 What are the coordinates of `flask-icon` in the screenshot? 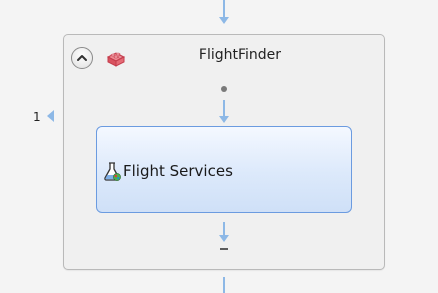 It's located at (112, 171).